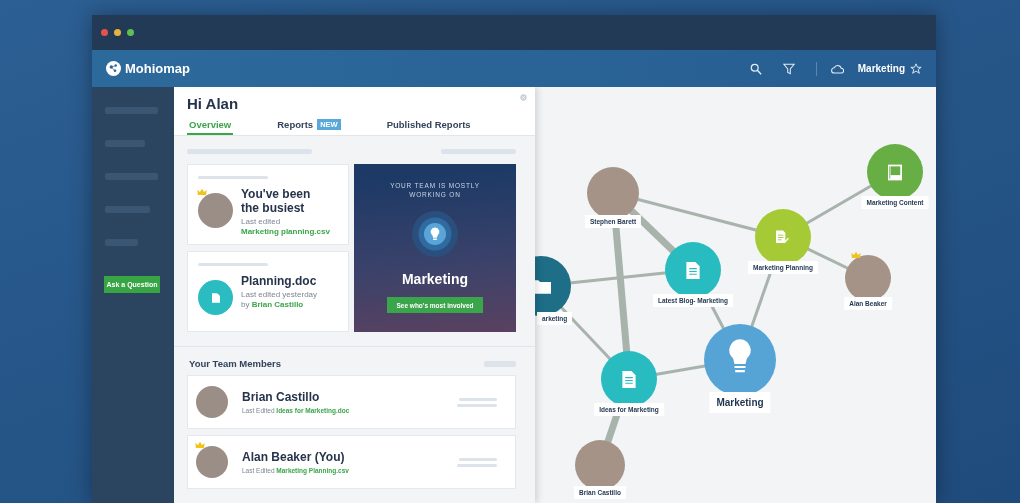  What do you see at coordinates (428, 126) in the screenshot?
I see `tab: Published Reports` at bounding box center [428, 126].